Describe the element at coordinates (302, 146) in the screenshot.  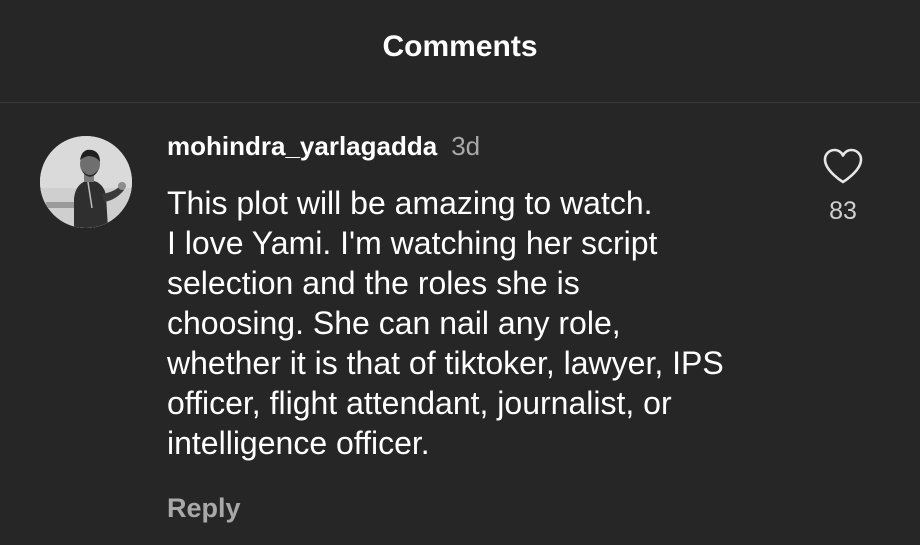
I see `username-link: mohindra_yarlagadda` at that location.